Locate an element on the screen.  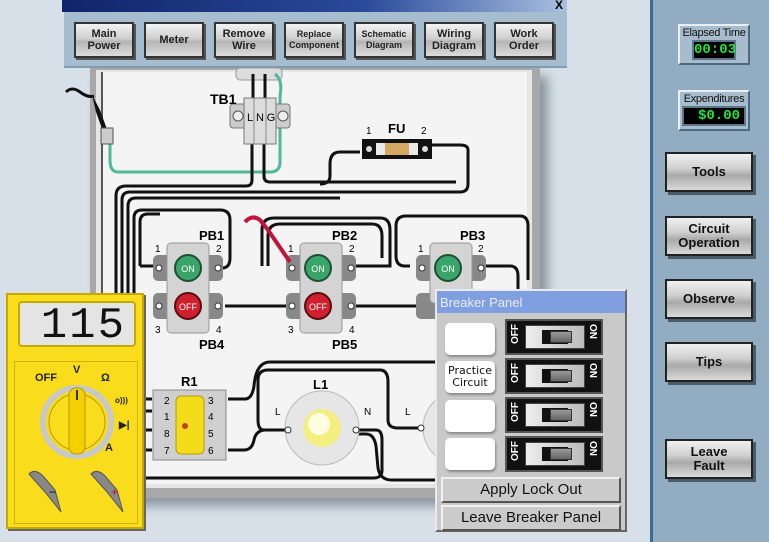
elapsed-time-label: Elapsed Time is located at coordinates (714, 33).